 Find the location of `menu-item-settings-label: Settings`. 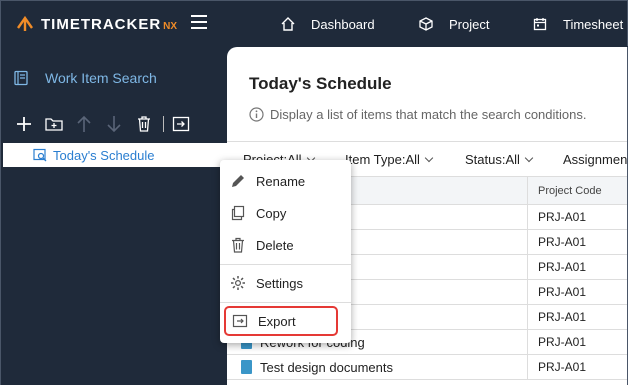

menu-item-settings-label: Settings is located at coordinates (279, 283).